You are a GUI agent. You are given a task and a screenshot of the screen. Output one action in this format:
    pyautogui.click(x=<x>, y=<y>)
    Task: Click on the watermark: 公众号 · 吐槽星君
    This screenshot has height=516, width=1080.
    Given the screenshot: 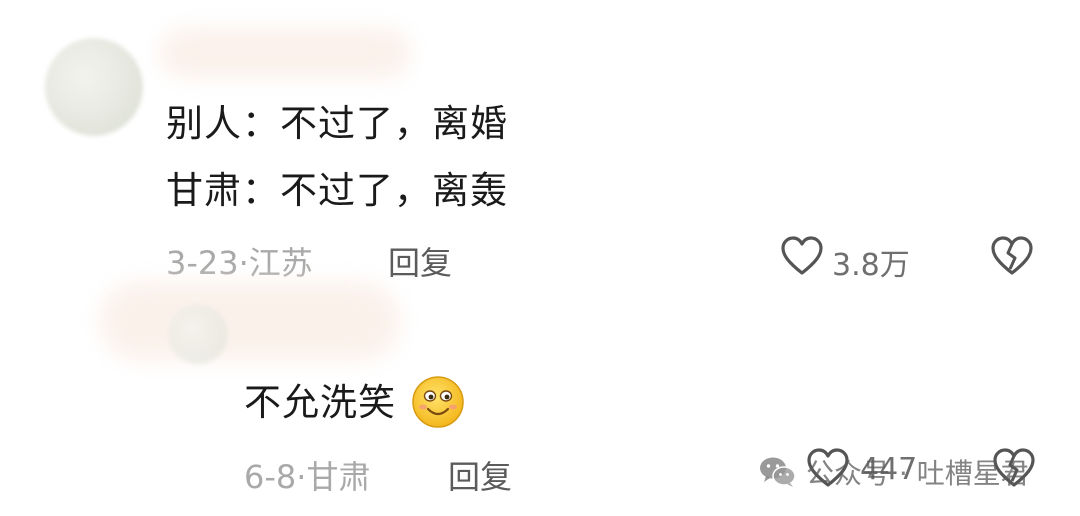 What is the action you would take?
    pyautogui.click(x=893, y=472)
    